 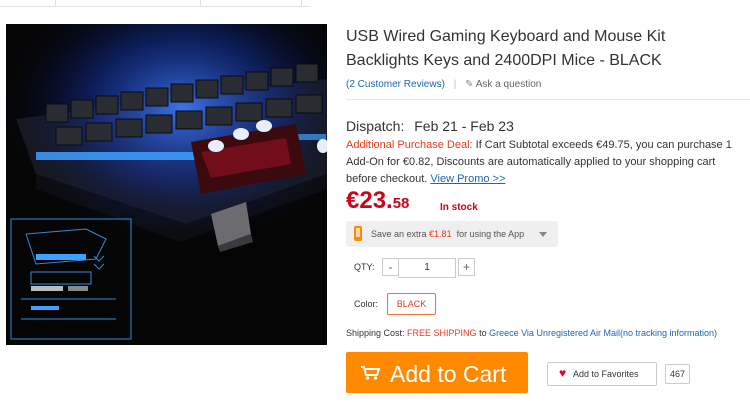 I want to click on free-shipping: FREE SHIPPING, so click(x=442, y=333).